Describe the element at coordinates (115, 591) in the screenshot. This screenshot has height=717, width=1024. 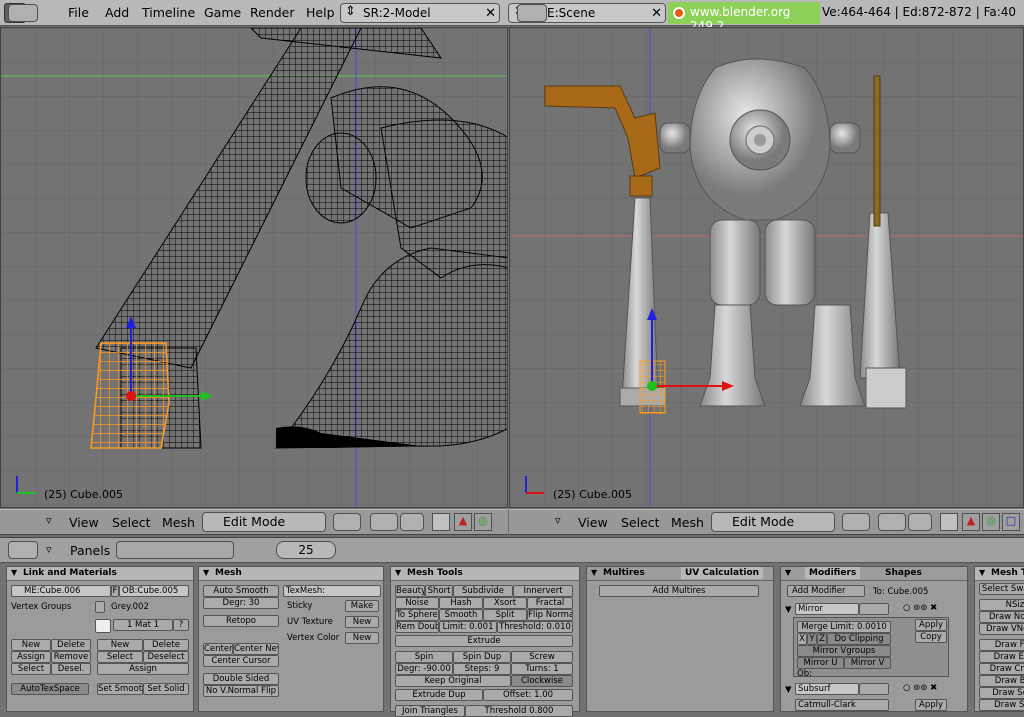
I see `fake-user-button: F` at that location.